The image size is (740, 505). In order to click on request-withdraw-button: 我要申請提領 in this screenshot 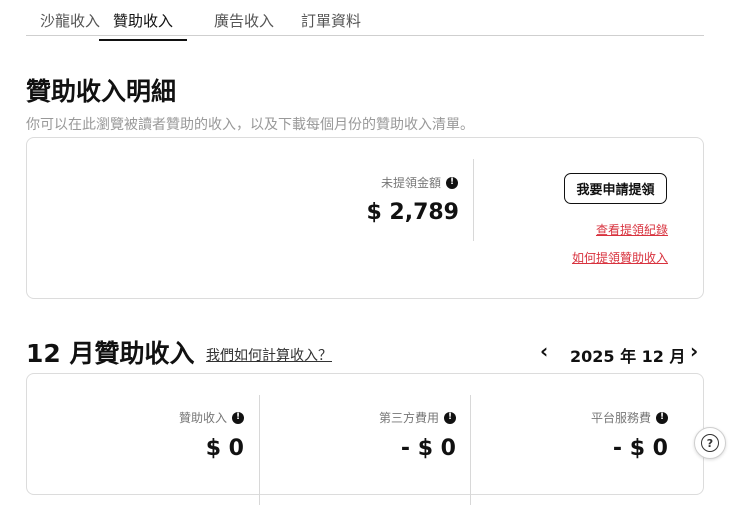, I will do `click(615, 188)`.